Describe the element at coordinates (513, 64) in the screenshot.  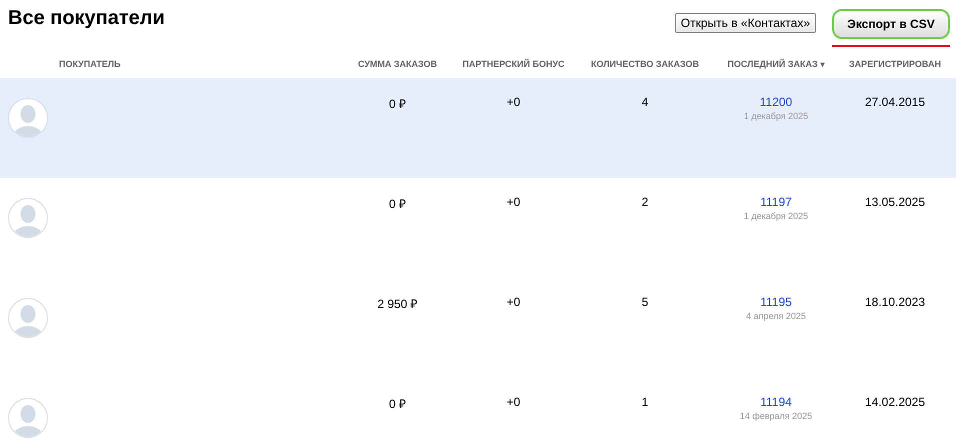
I see `column-header: ПАРТНЕРСКИЙ БОНУС` at that location.